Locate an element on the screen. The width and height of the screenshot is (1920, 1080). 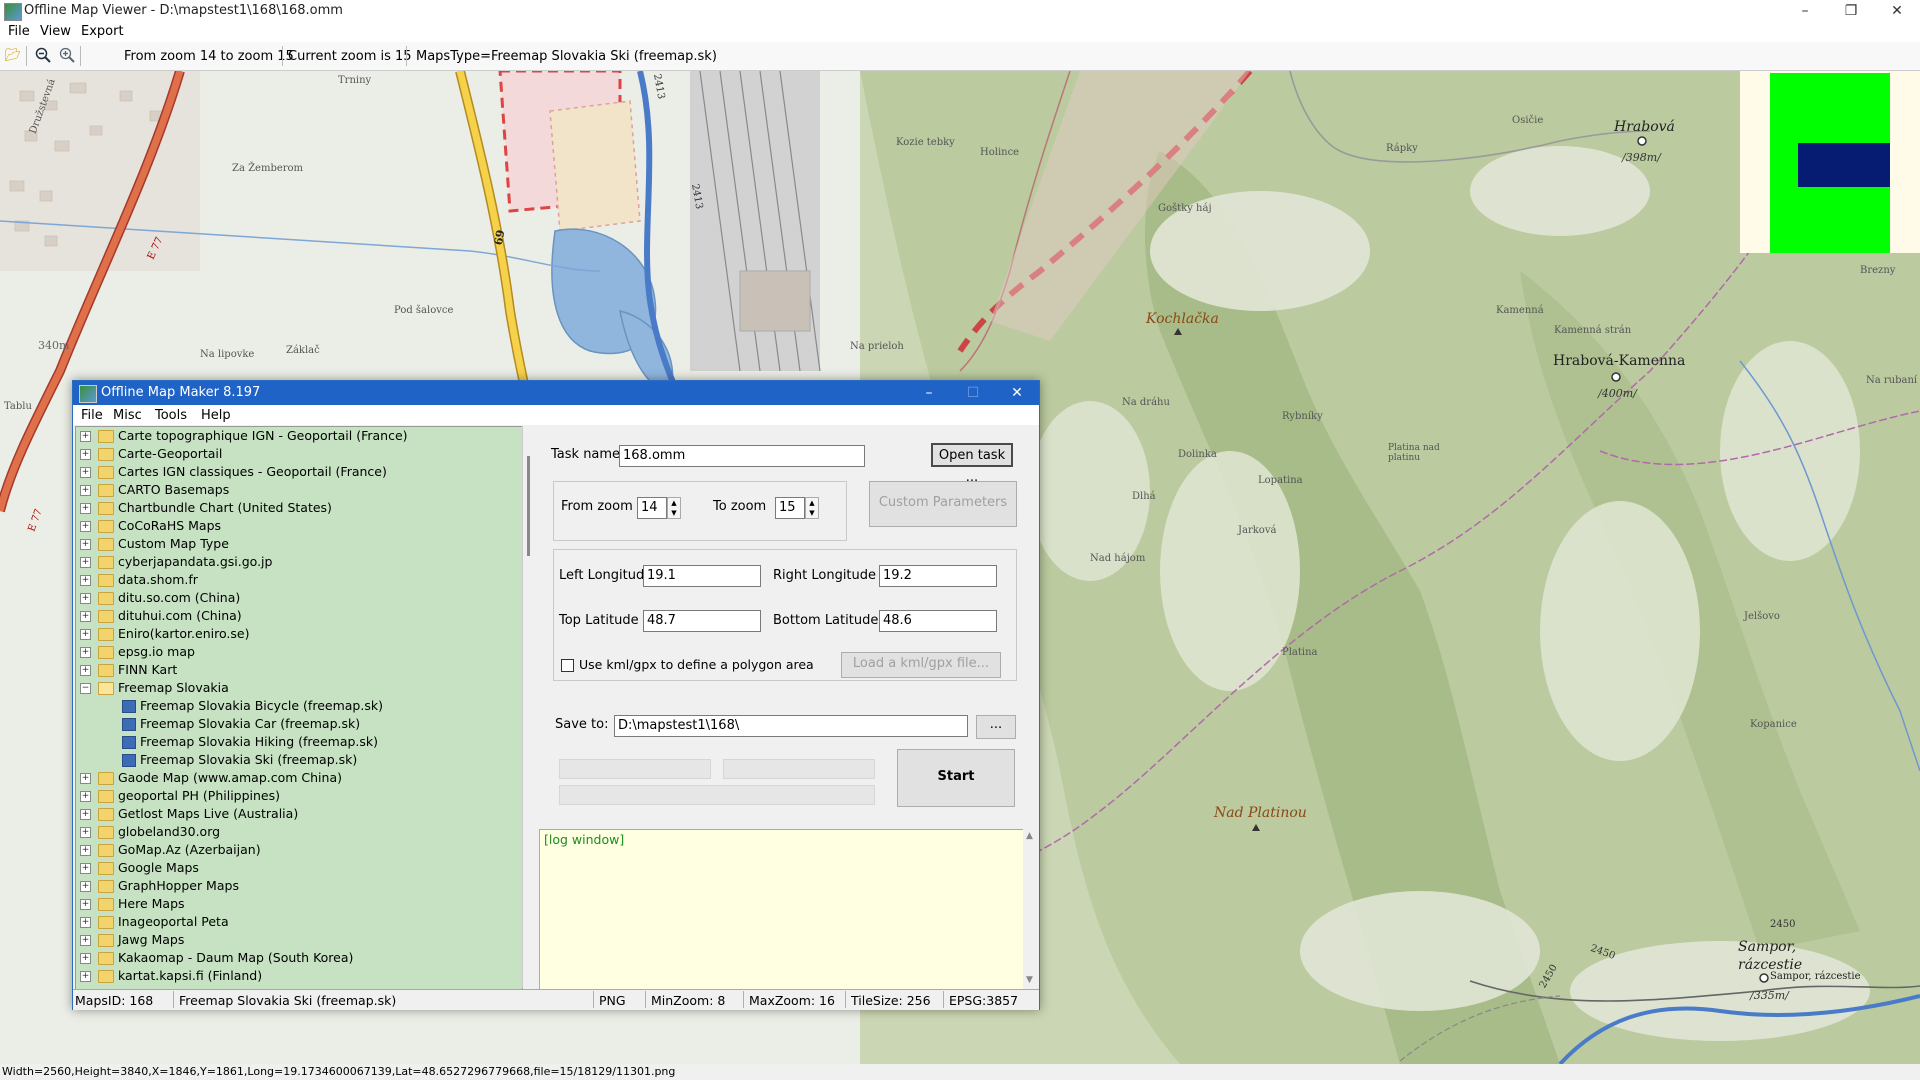
tree-item: CARTO Basemaps is located at coordinates (173, 490).